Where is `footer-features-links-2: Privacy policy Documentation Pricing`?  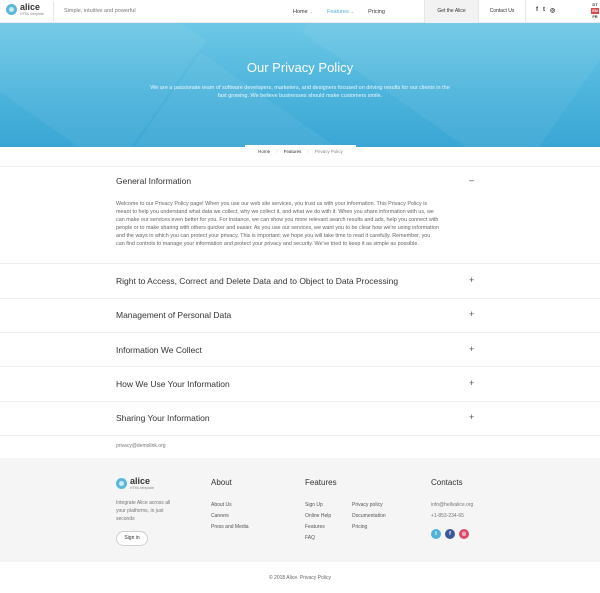 footer-features-links-2: Privacy policy Documentation Pricing is located at coordinates (369, 516).